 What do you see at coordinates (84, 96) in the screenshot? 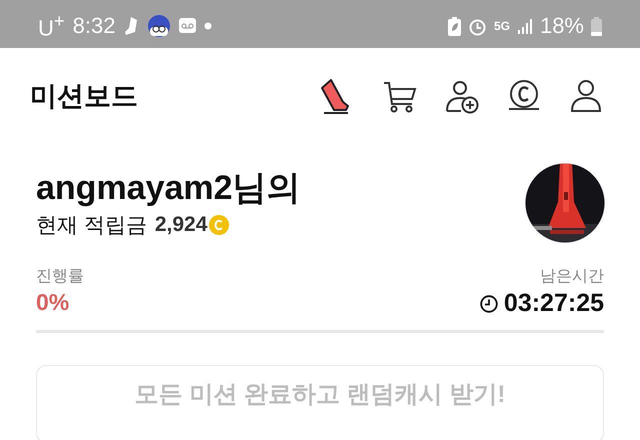
I see `page-title: 미션보드` at bounding box center [84, 96].